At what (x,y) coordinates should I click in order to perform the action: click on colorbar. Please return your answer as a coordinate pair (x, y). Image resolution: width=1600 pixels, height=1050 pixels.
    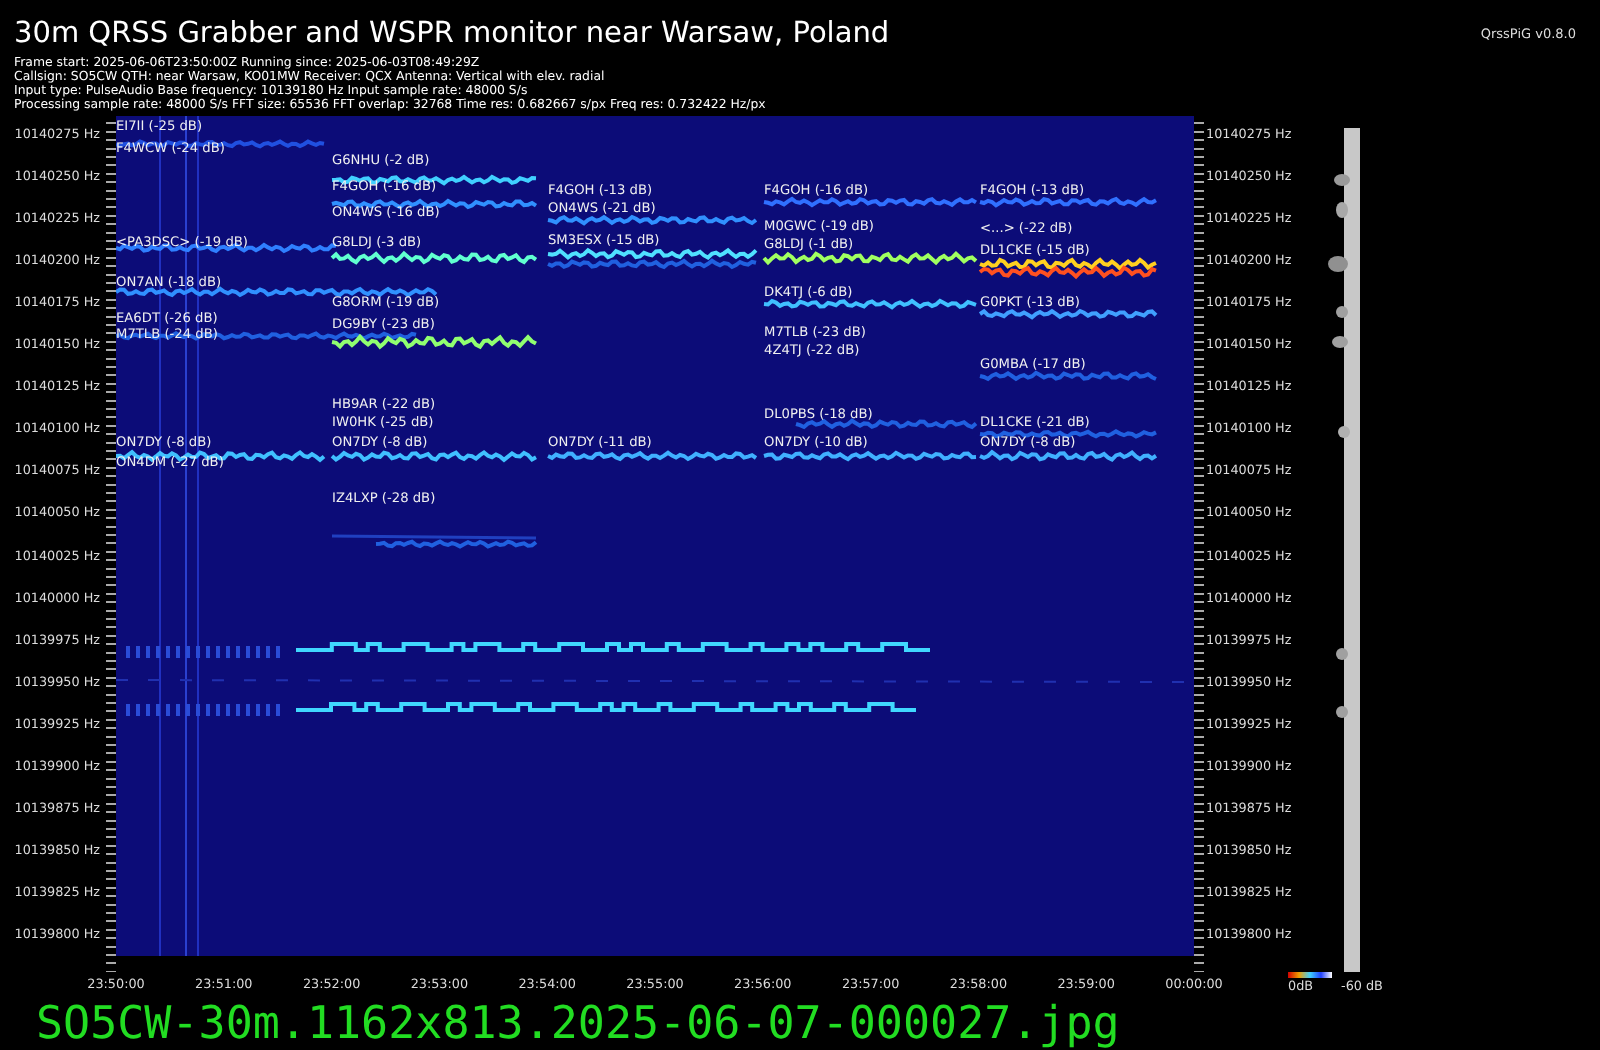
    Looking at the image, I should click on (1310, 975).